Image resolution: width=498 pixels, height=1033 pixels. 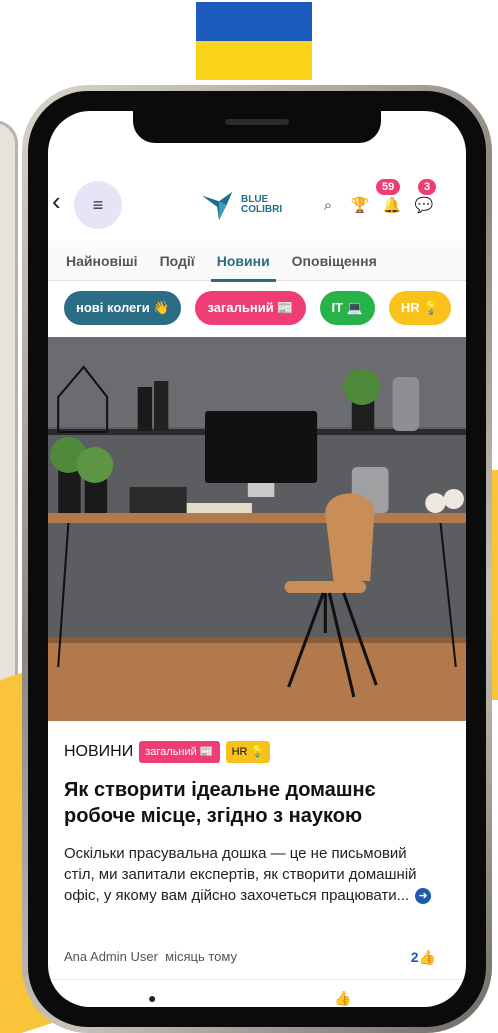 I want to click on notifications-badge: 59, so click(x=388, y=187).